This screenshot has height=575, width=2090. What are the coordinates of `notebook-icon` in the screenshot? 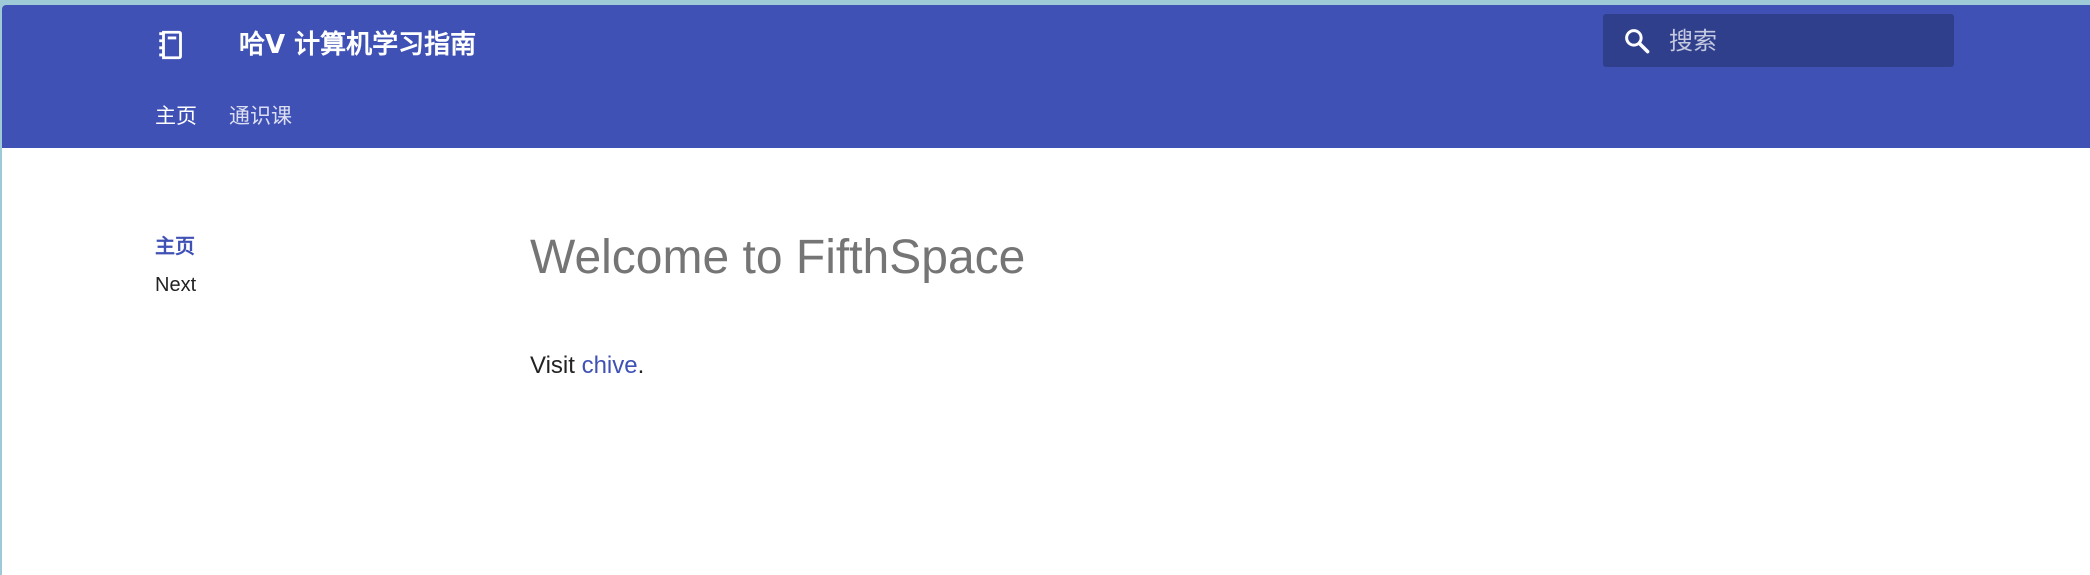 It's located at (170, 45).